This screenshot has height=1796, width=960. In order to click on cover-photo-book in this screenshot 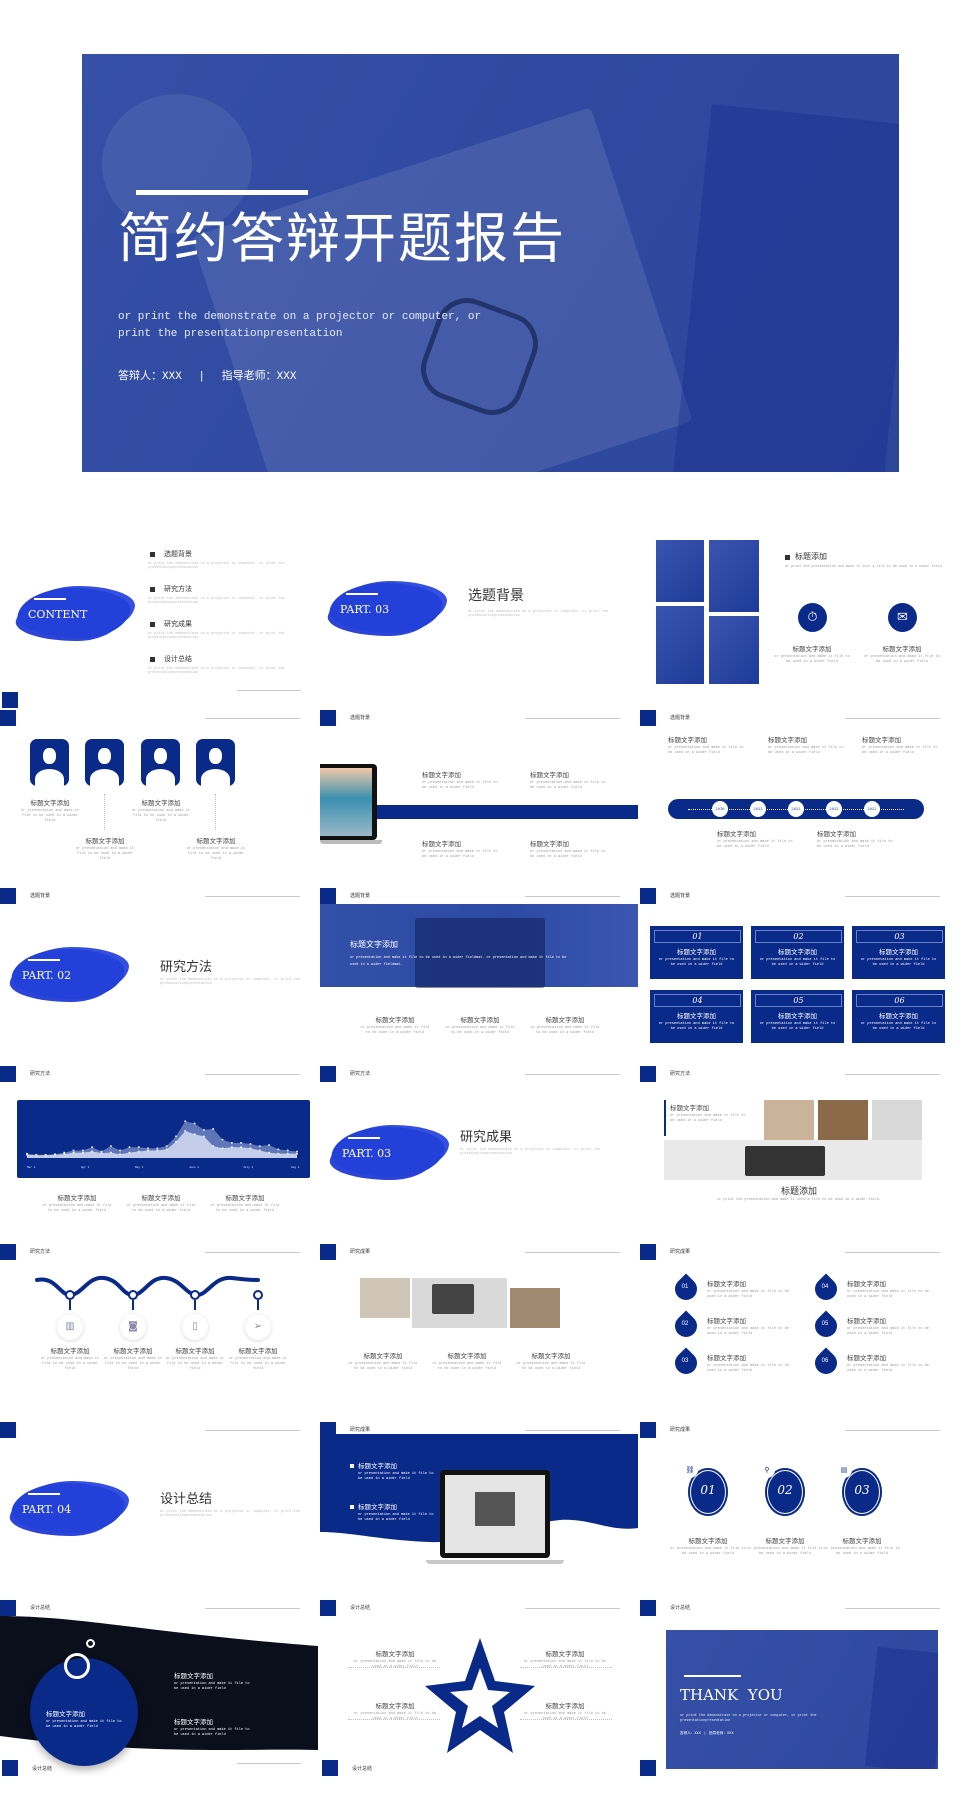, I will do `click(786, 288)`.